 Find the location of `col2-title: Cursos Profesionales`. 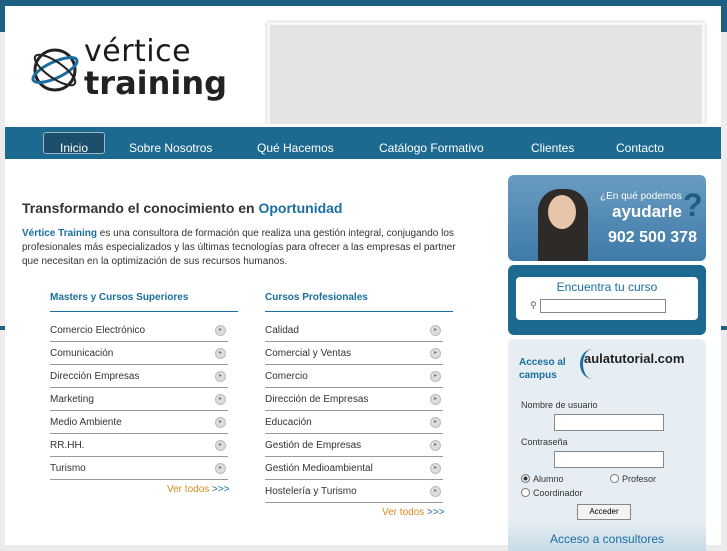

col2-title: Cursos Profesionales is located at coordinates (316, 297).